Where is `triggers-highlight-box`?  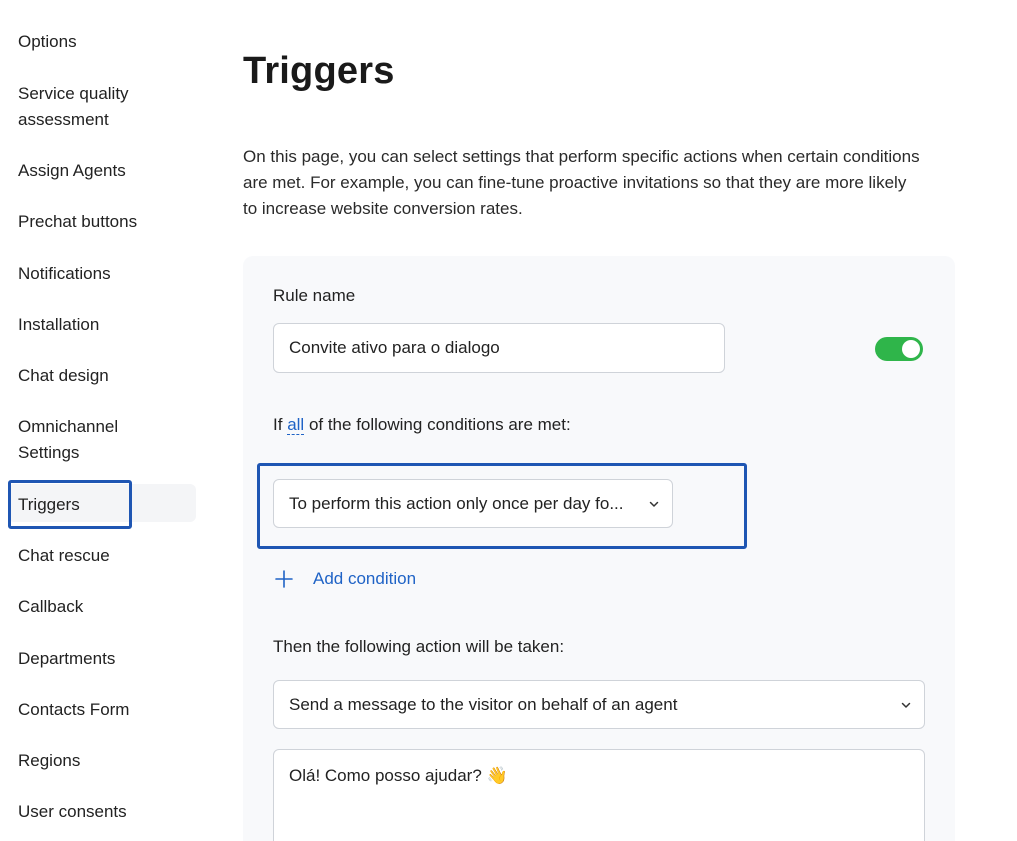
triggers-highlight-box is located at coordinates (70, 504).